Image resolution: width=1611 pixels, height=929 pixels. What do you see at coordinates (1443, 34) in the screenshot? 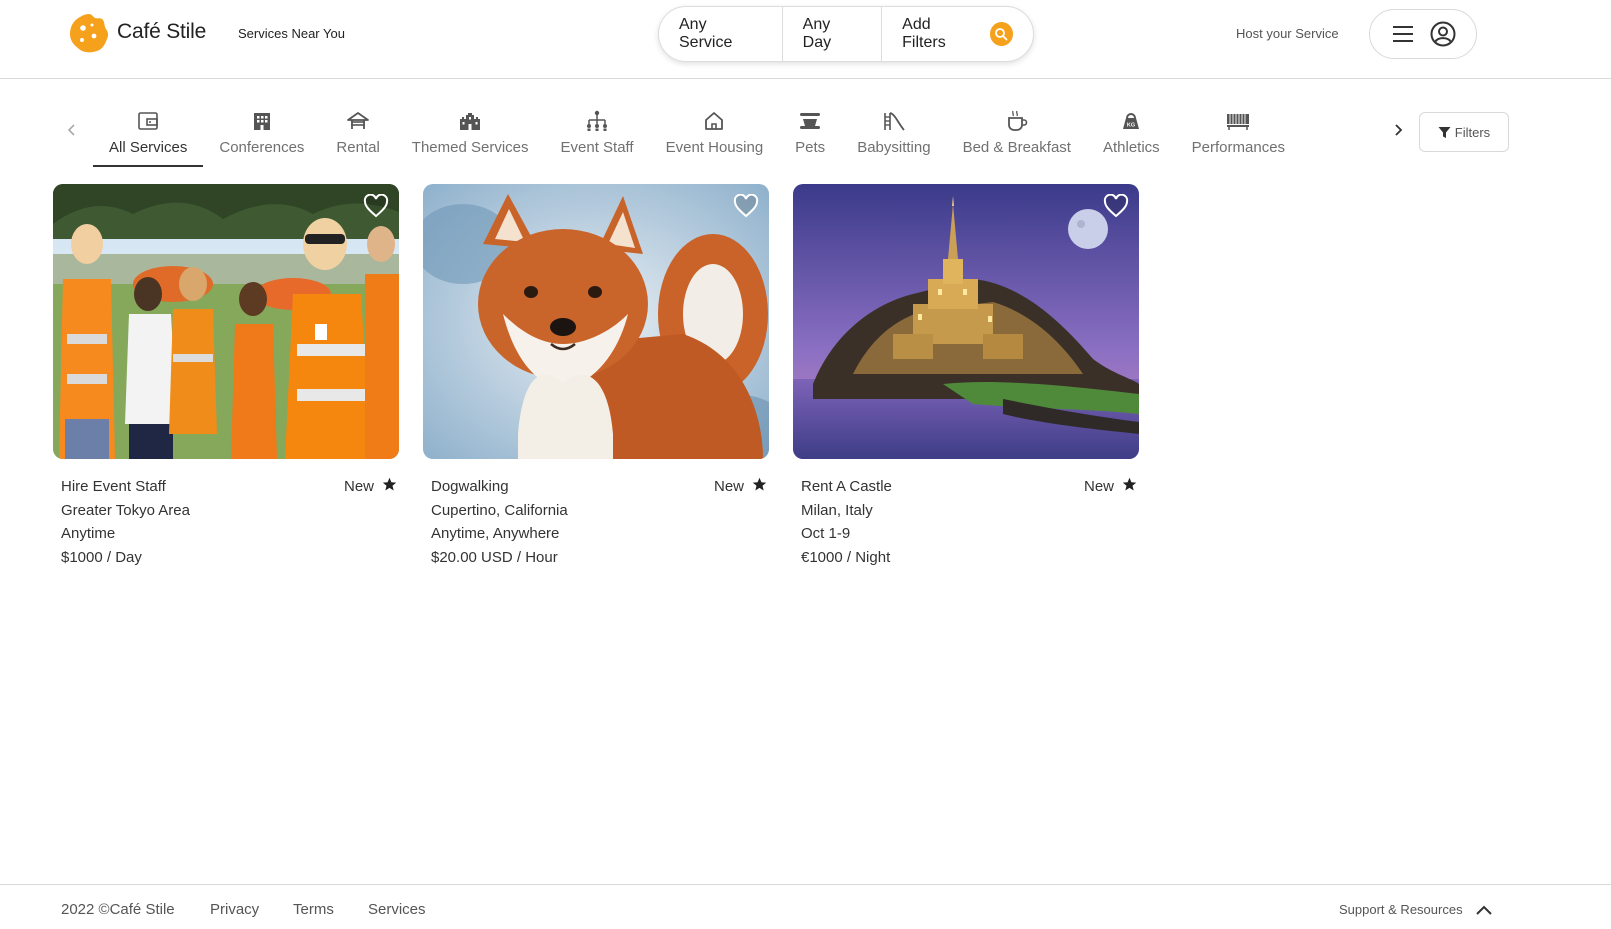
I see `user-avatar-icon` at bounding box center [1443, 34].